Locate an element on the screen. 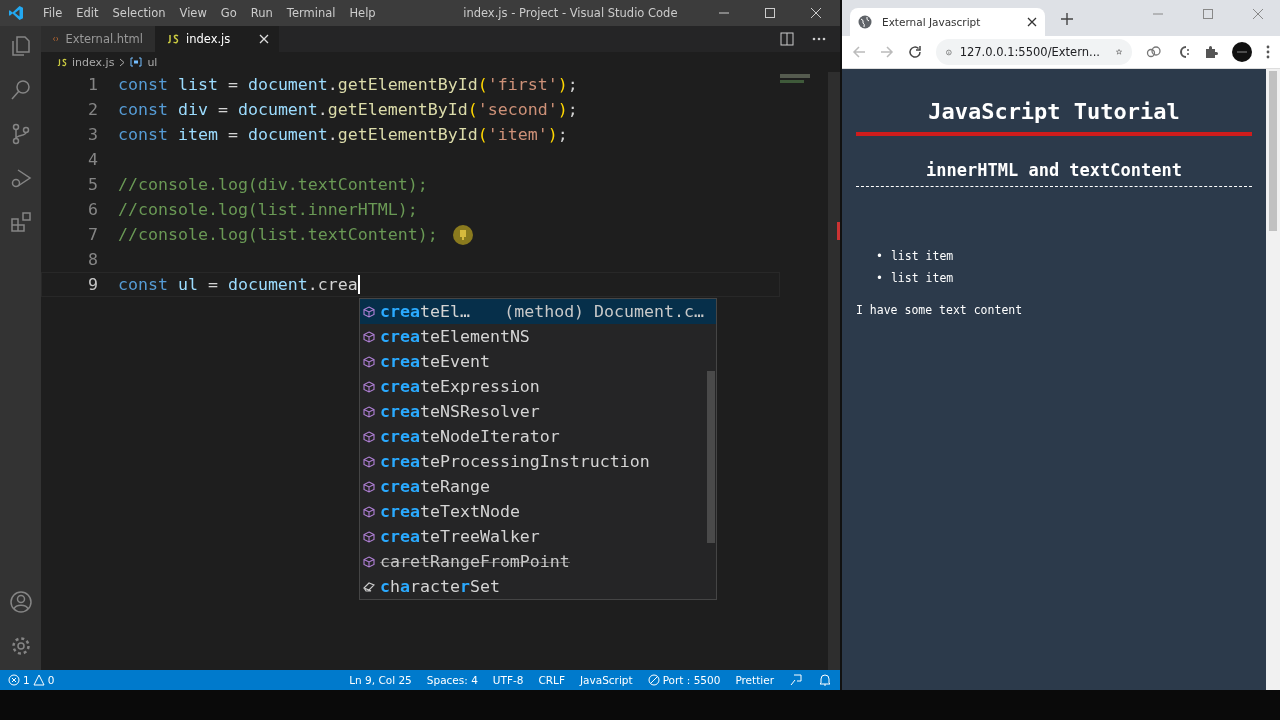  breadcrumb-item: index.js is located at coordinates (93, 62).